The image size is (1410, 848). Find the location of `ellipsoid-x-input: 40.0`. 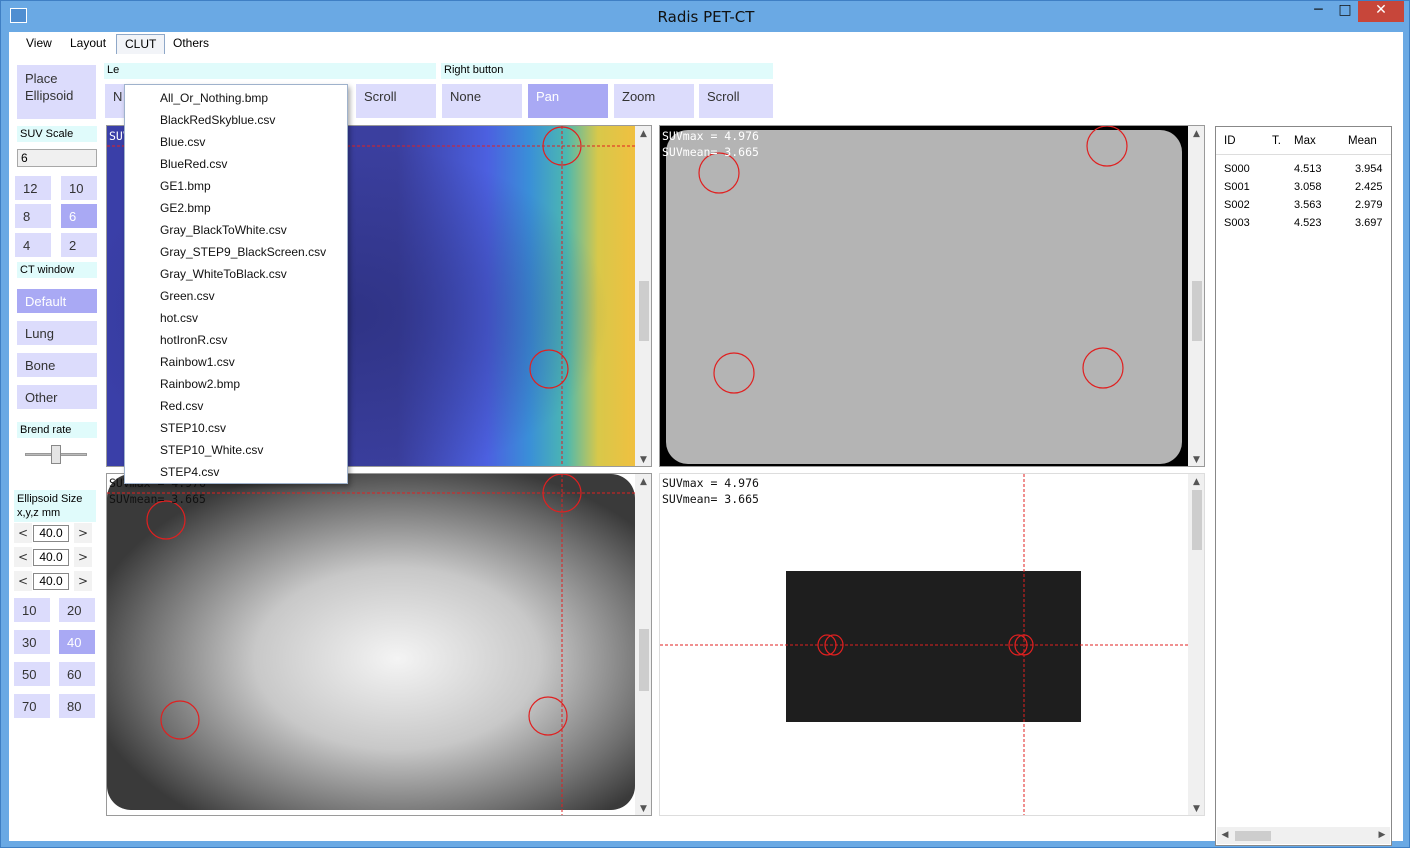

ellipsoid-x-input: 40.0 is located at coordinates (51, 533).